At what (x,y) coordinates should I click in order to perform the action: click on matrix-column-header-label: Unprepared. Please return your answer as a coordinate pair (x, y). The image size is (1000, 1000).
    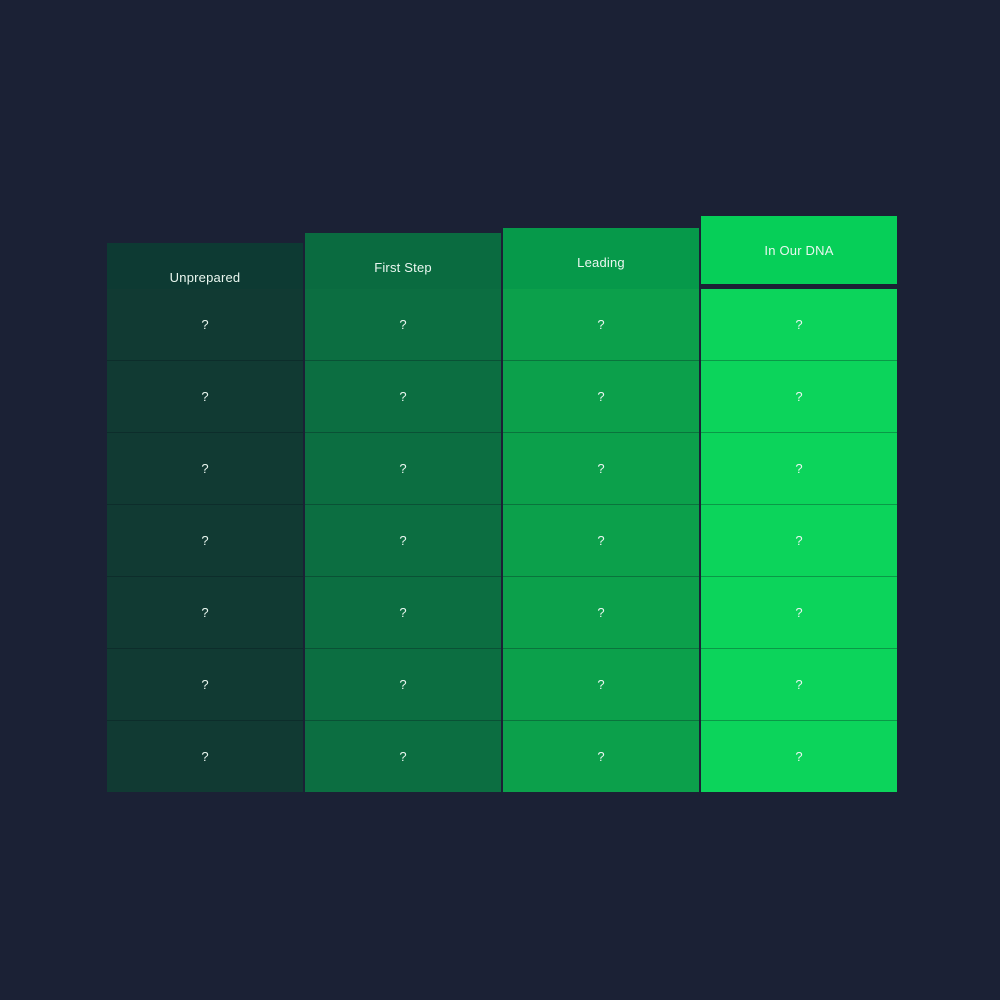
    Looking at the image, I should click on (205, 277).